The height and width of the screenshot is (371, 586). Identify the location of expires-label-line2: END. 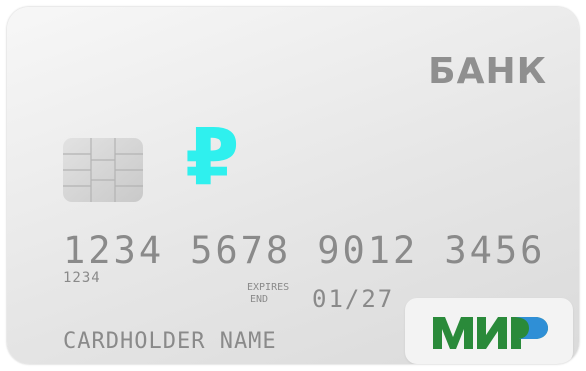
(259, 299).